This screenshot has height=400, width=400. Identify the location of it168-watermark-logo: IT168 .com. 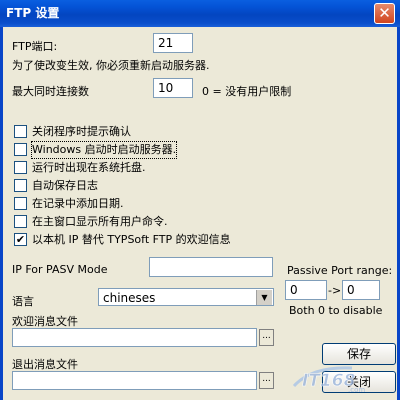
(332, 378).